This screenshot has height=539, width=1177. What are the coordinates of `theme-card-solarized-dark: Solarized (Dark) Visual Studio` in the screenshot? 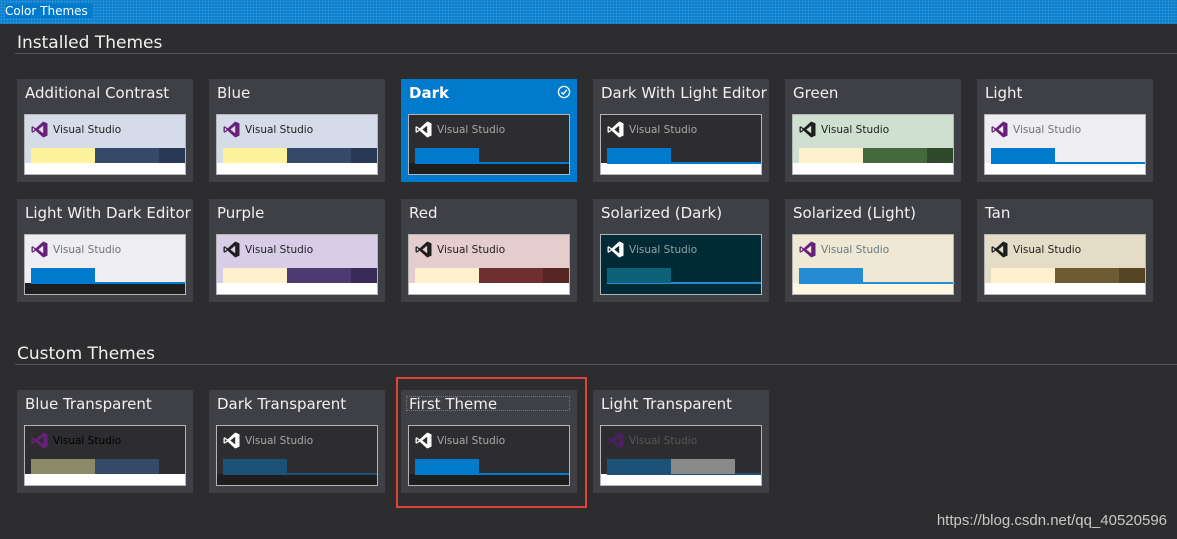 It's located at (681, 250).